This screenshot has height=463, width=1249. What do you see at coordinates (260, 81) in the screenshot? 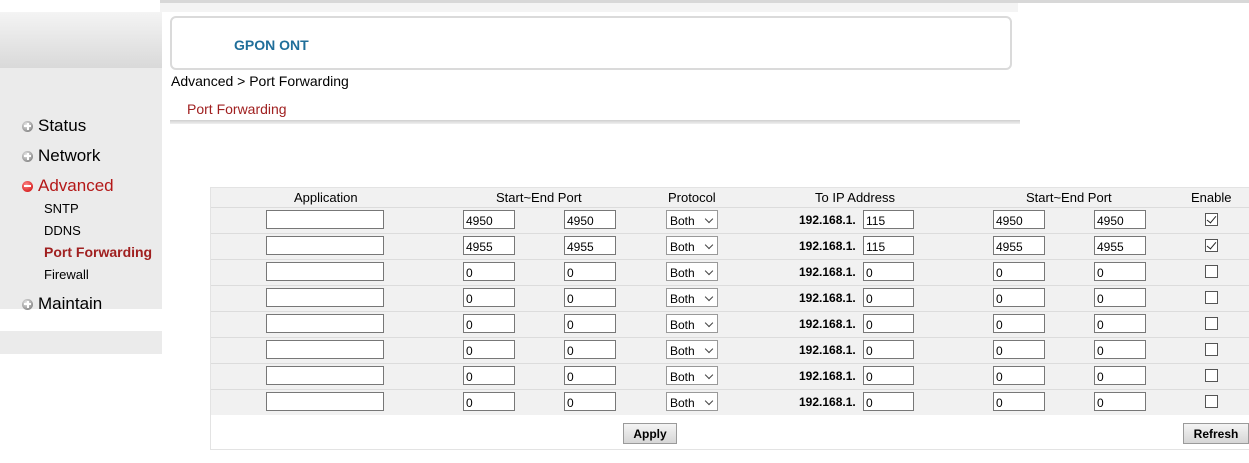
I see `breadcrumb: Advanced > Port Forwarding` at bounding box center [260, 81].